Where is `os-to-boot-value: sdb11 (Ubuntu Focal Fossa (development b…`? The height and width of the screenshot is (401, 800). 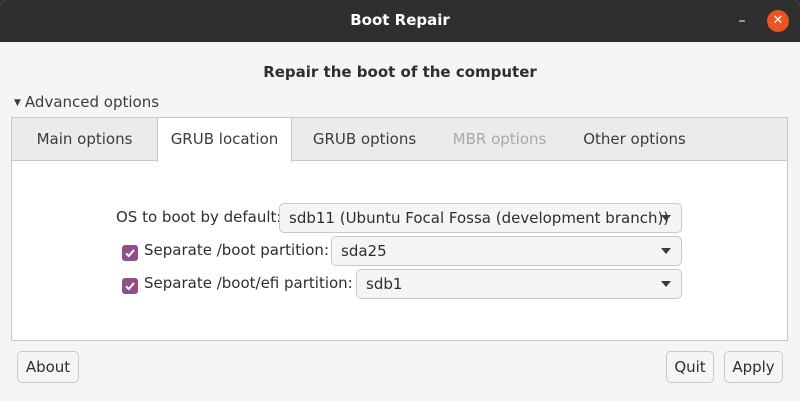 os-to-boot-value: sdb11 (Ubuntu Focal Fossa (development b… is located at coordinates (479, 218).